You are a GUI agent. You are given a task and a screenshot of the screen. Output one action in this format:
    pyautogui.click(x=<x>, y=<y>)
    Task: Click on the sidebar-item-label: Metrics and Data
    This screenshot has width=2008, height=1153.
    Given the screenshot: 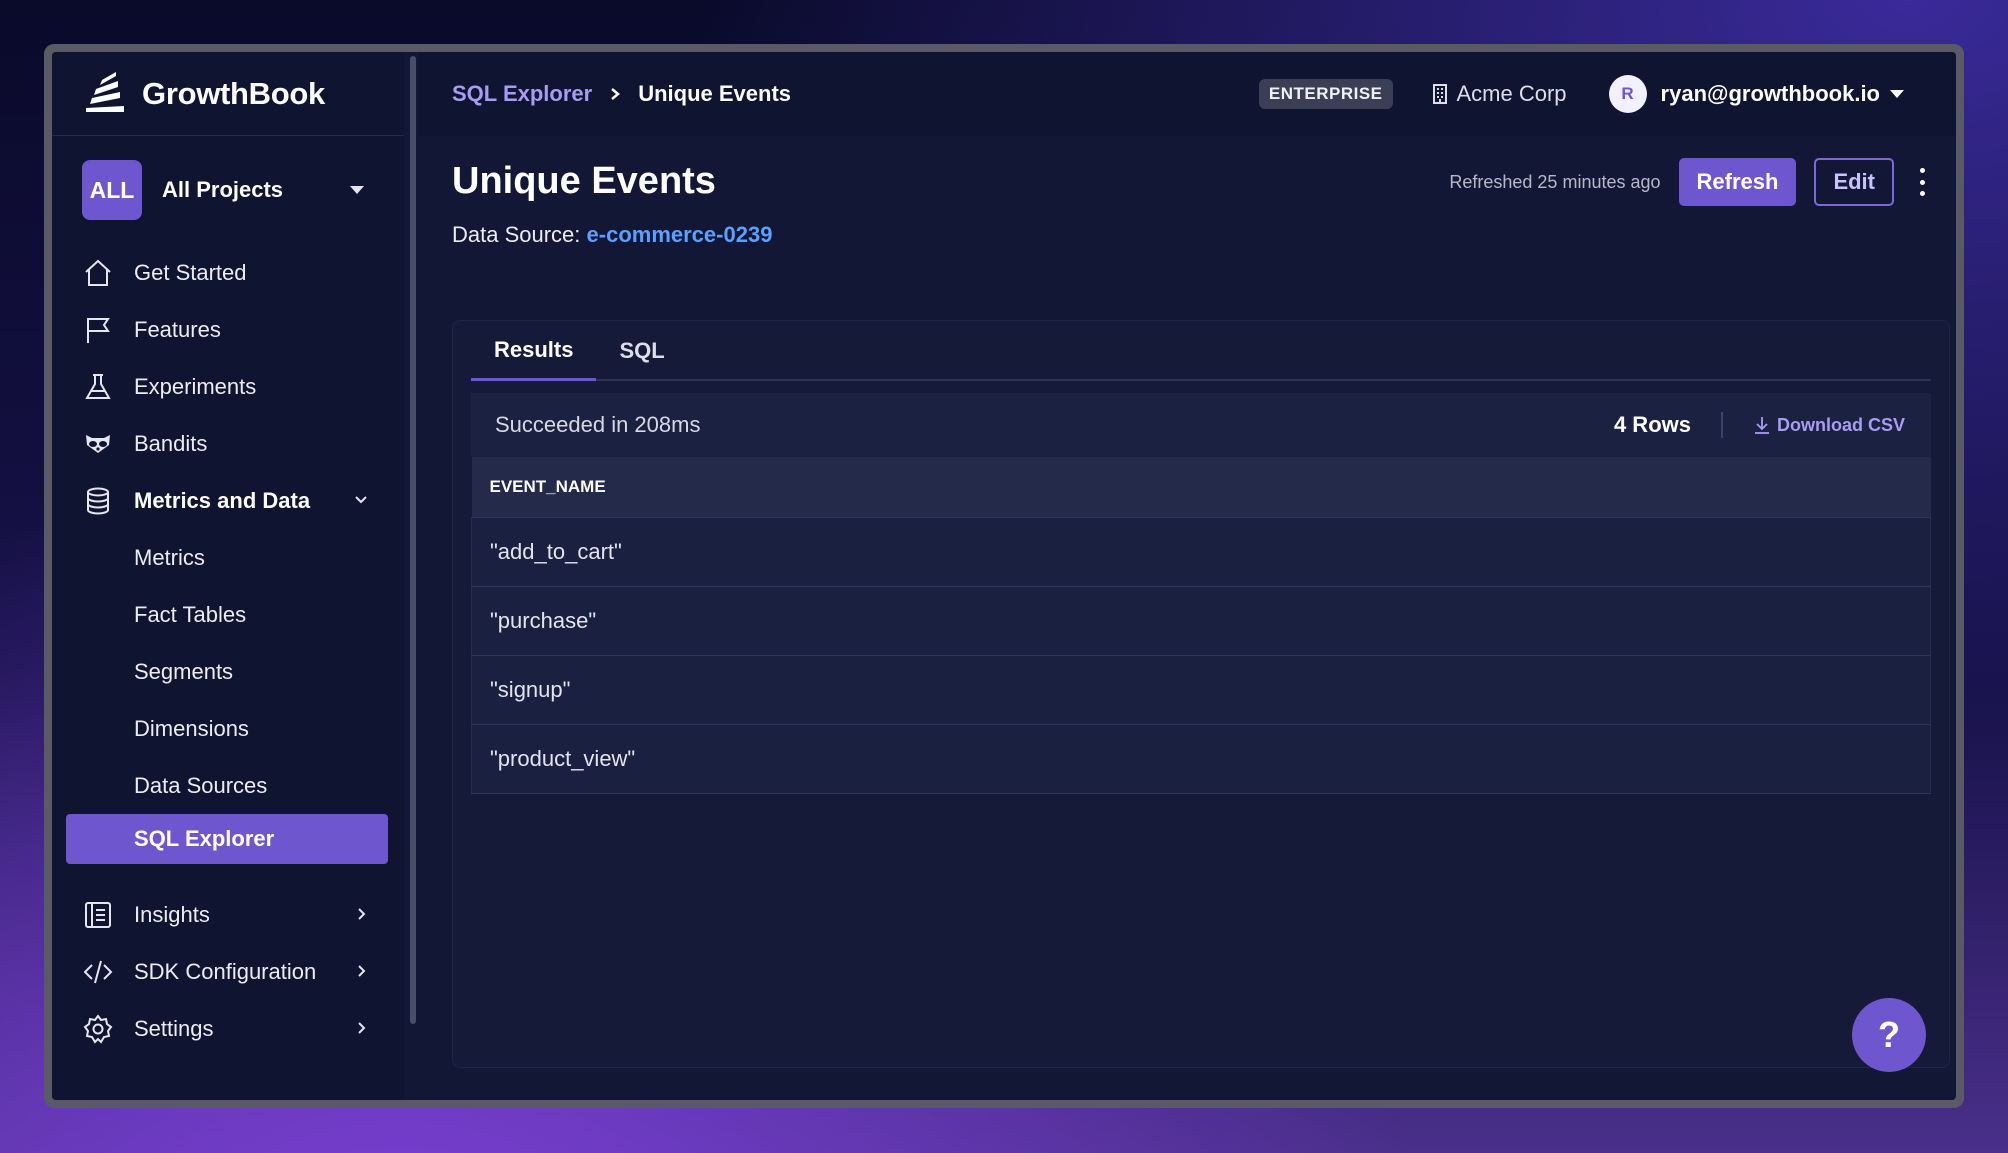 What is the action you would take?
    pyautogui.click(x=222, y=500)
    